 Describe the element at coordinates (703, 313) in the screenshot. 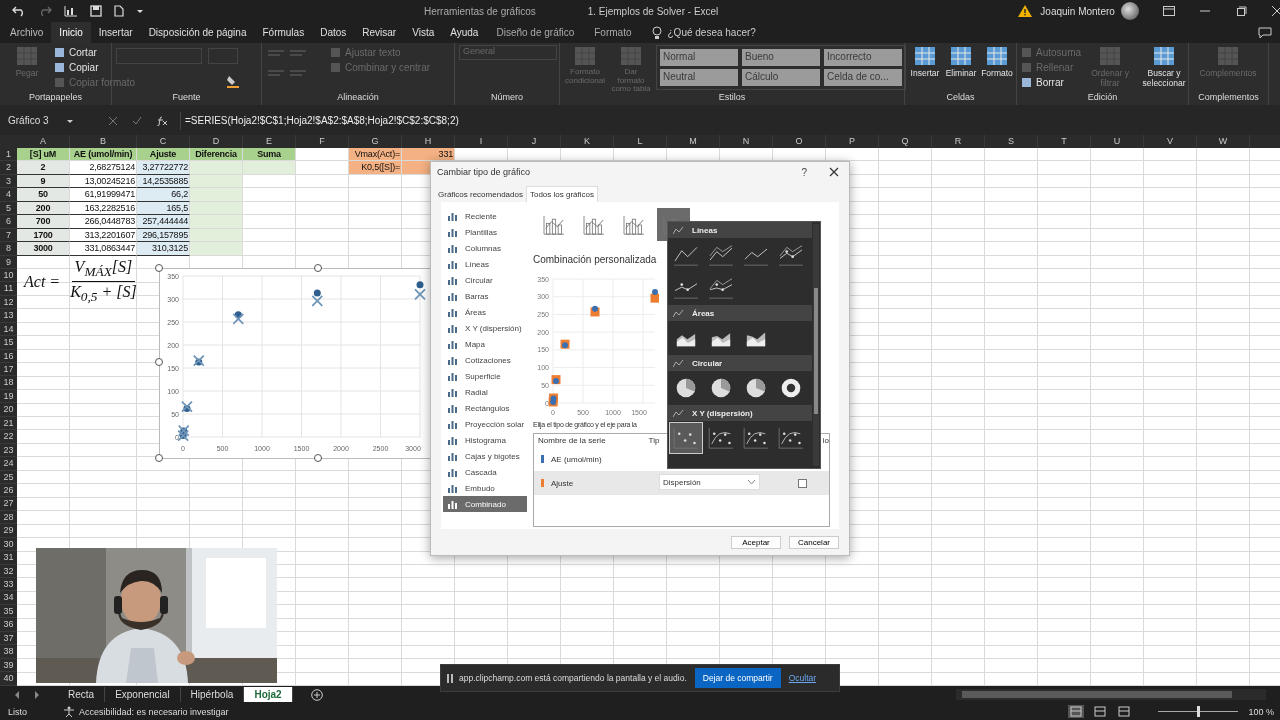

I see `section-label: Áreas` at that location.